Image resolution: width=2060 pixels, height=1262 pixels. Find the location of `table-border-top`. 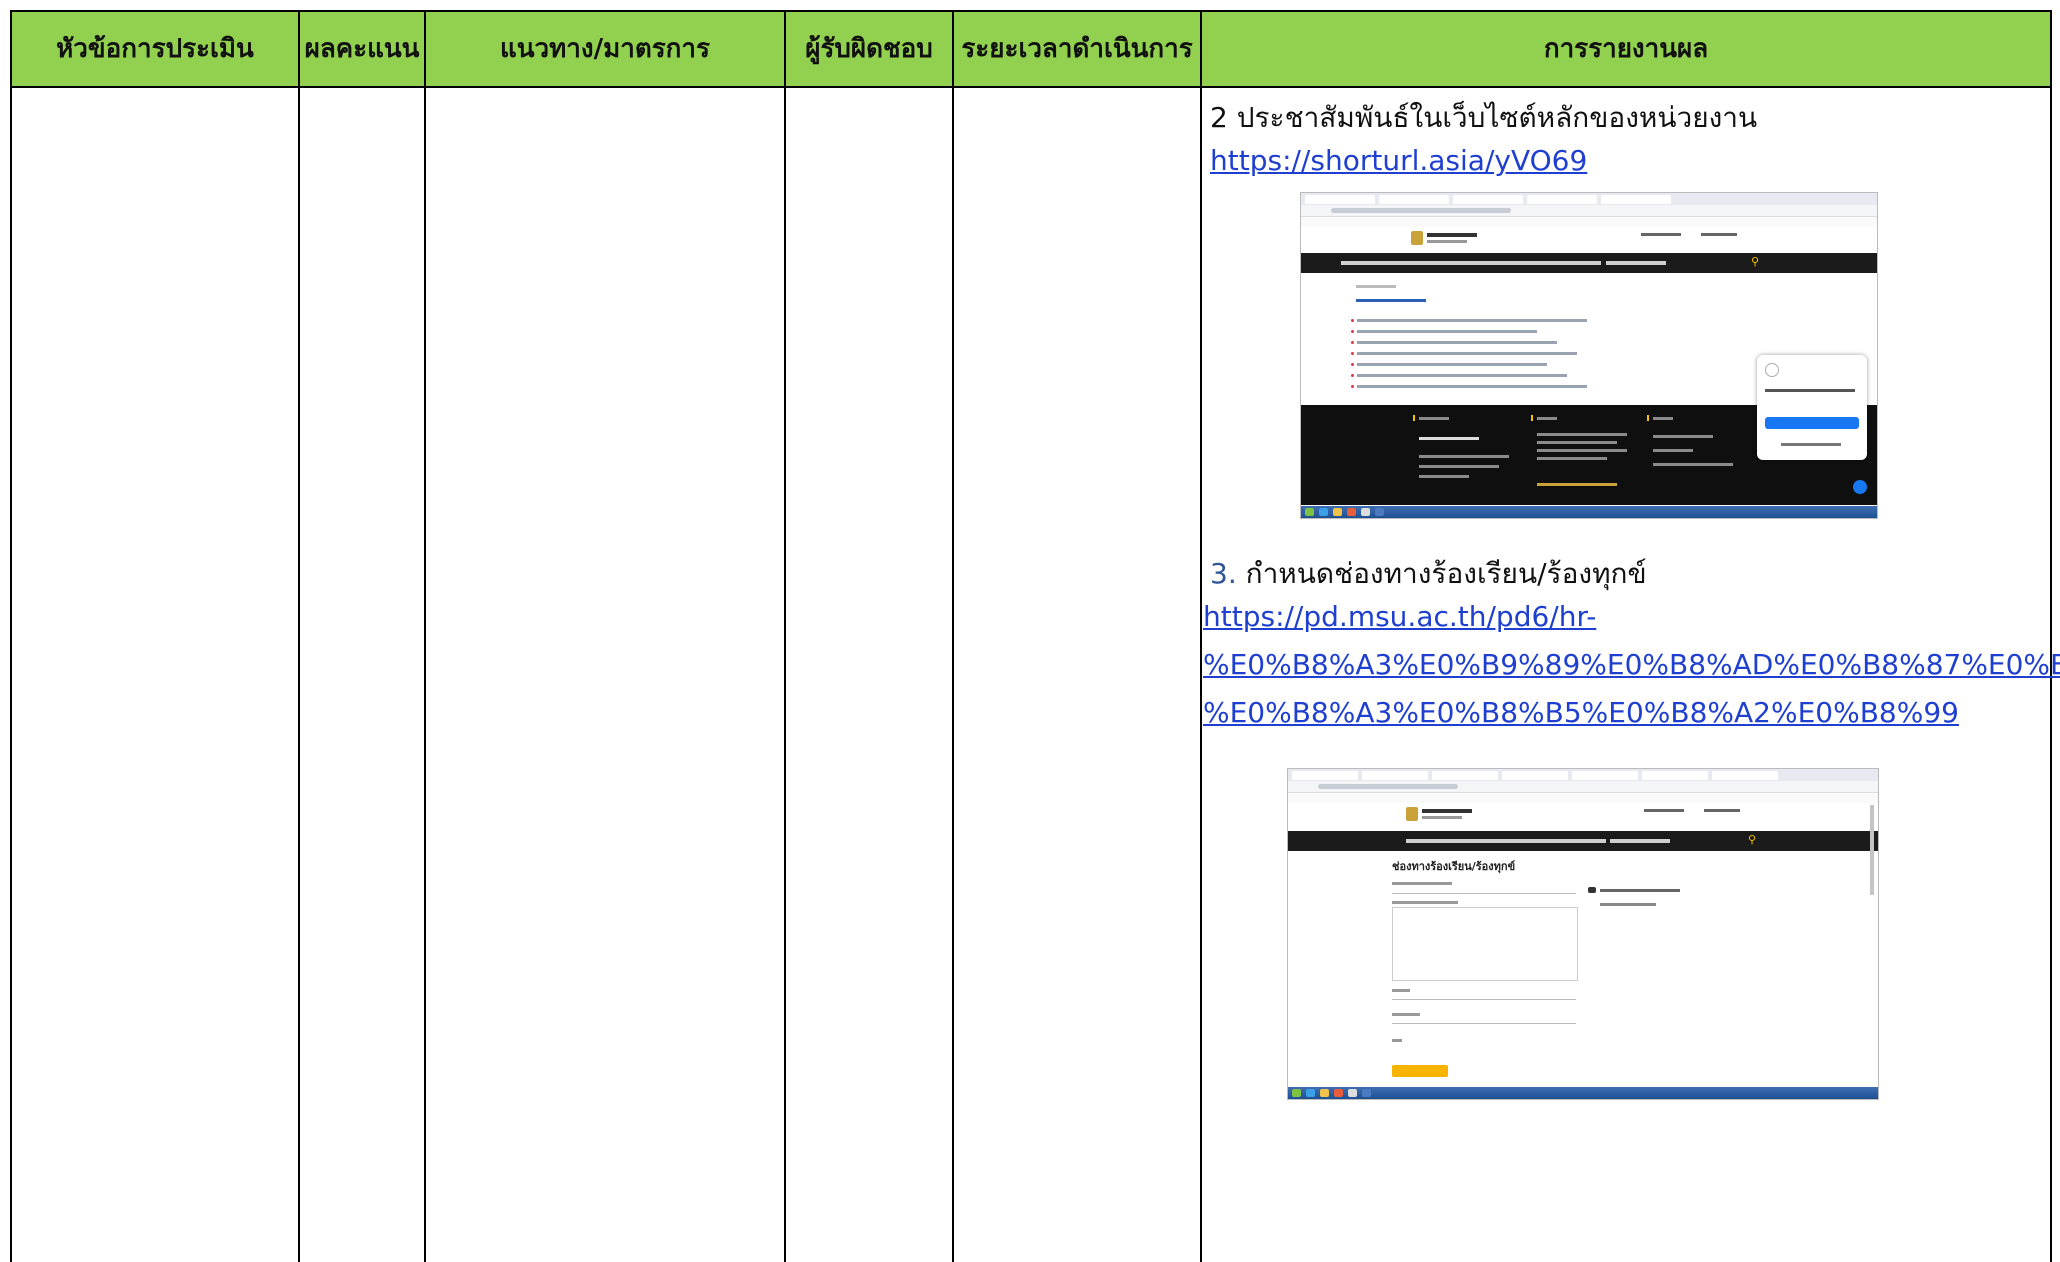

table-border-top is located at coordinates (1031, 11).